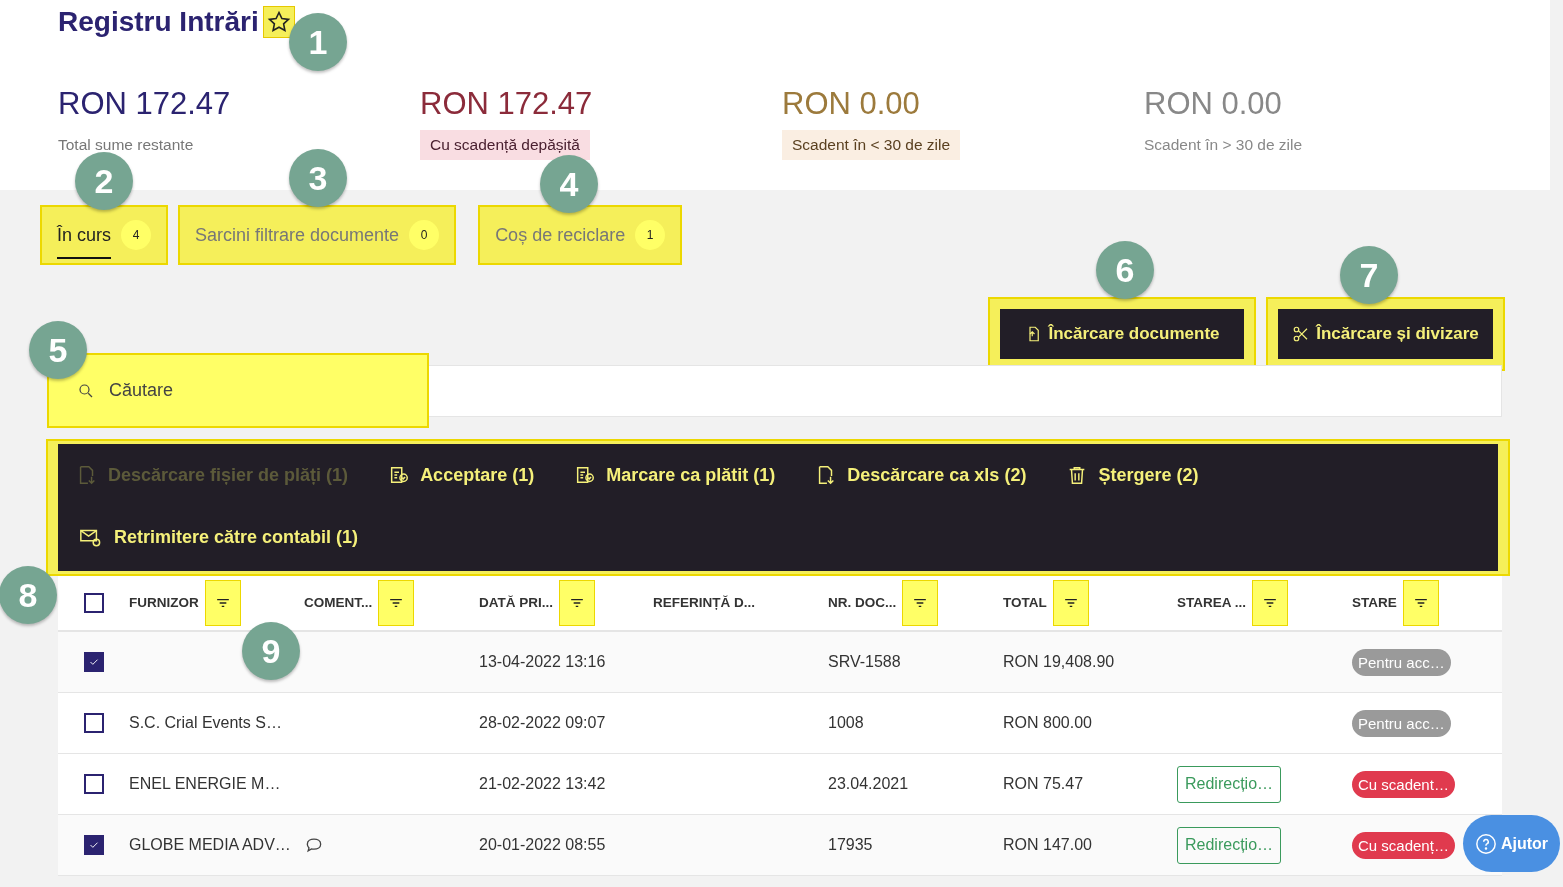 The height and width of the screenshot is (887, 1563). Describe the element at coordinates (542, 844) in the screenshot. I see `table-cell: 20-01-2022 08:55` at that location.